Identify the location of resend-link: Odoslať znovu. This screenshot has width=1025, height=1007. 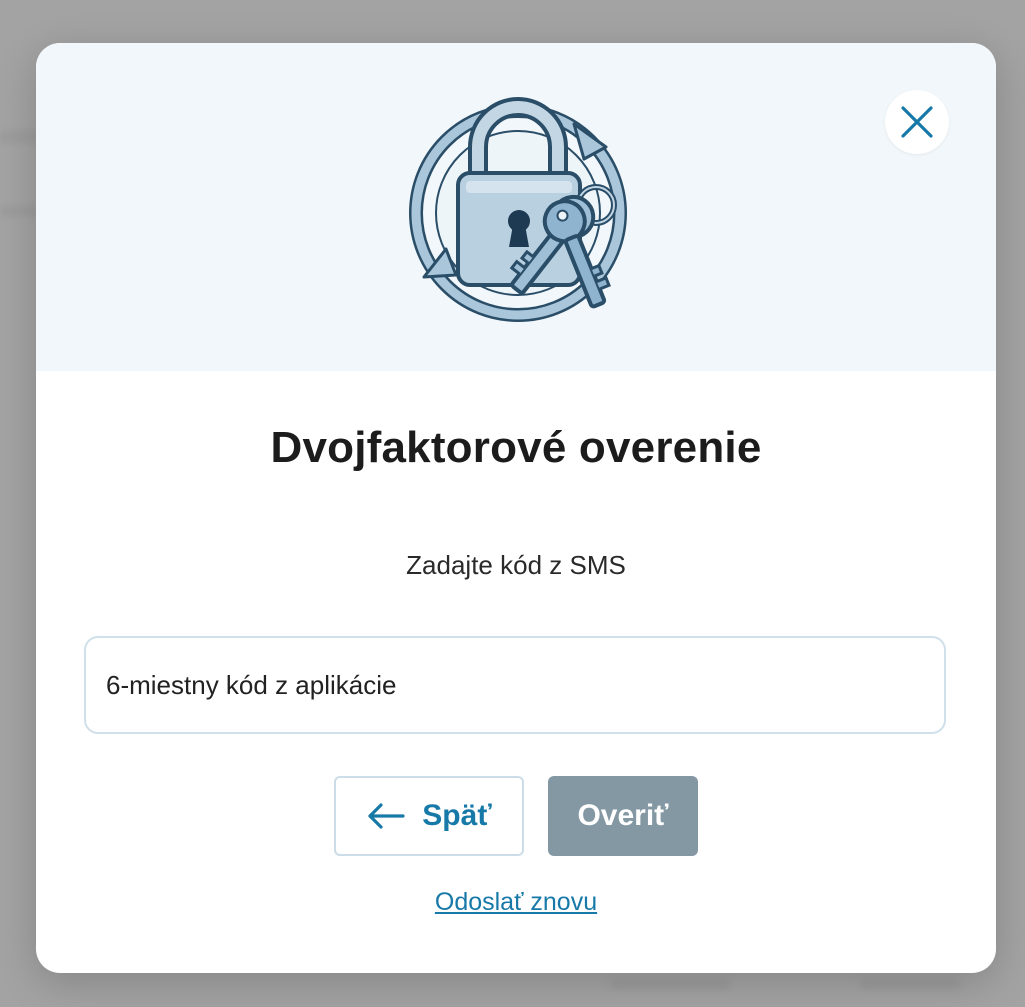
(516, 902).